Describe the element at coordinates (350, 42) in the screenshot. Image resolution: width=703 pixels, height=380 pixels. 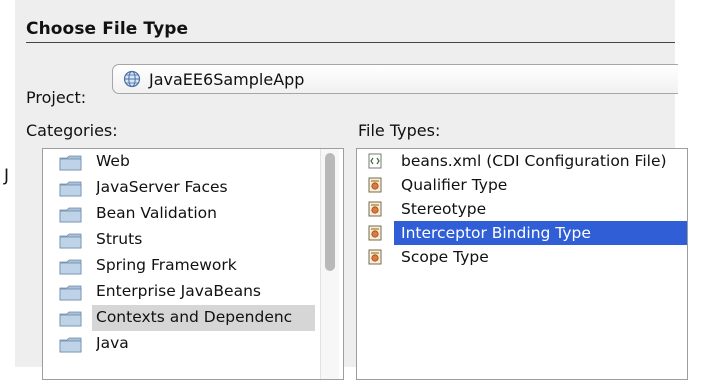
I see `title-divider` at that location.